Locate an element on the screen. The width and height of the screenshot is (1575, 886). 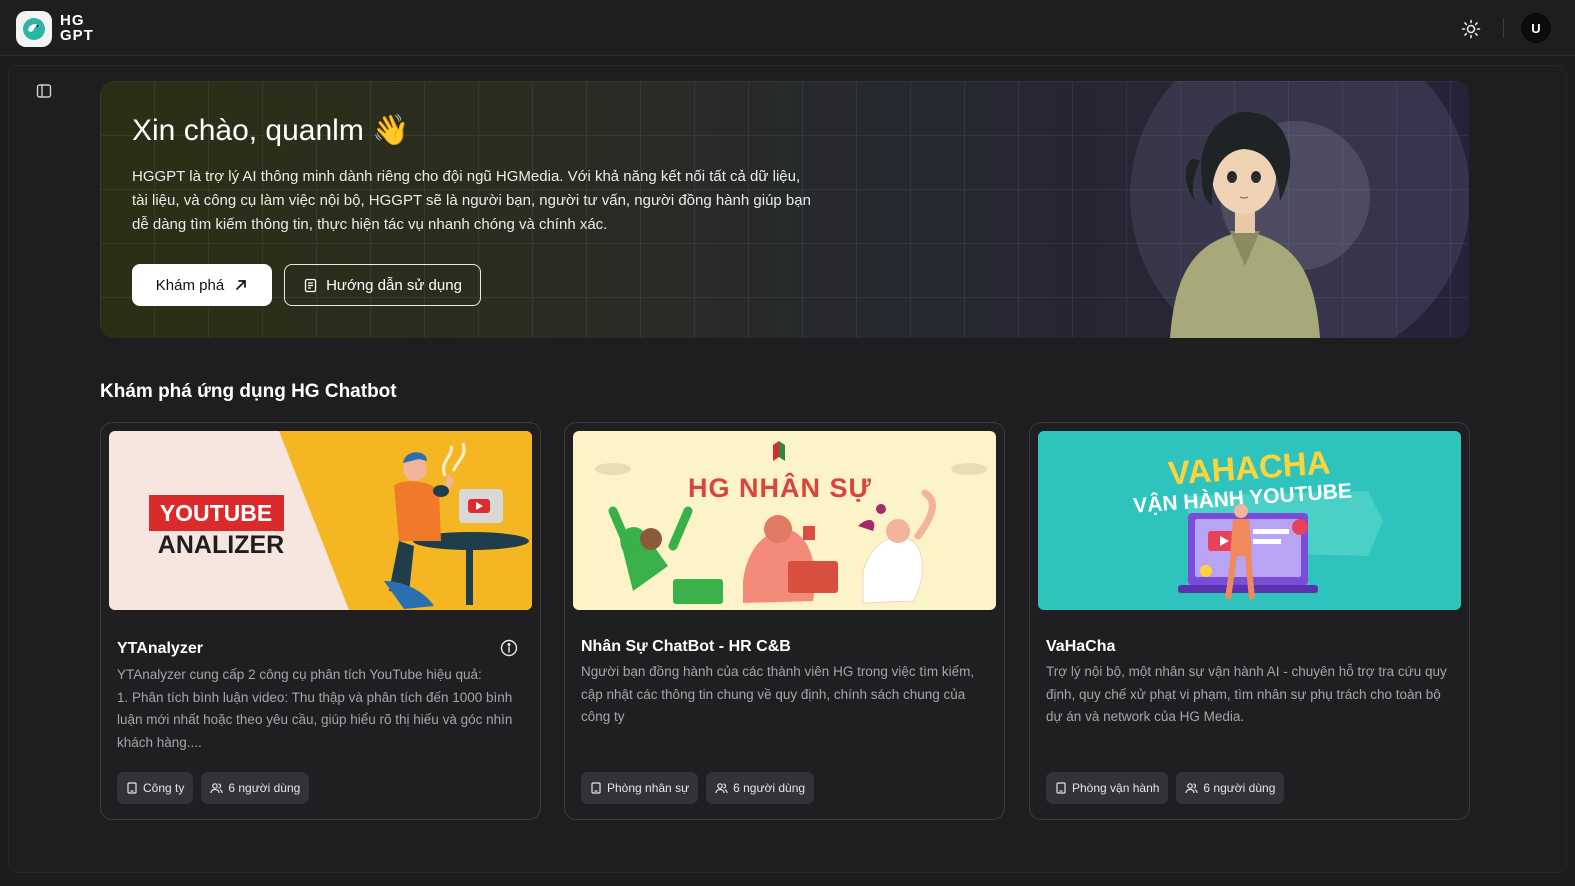
card-title: YTAnalyzer is located at coordinates (160, 648).